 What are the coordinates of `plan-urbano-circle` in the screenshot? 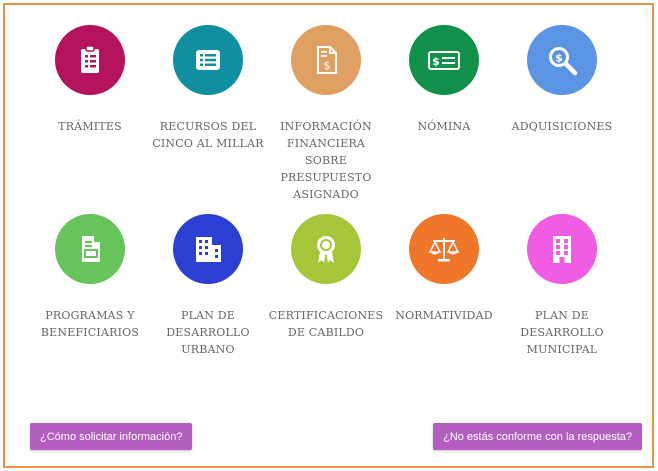 It's located at (208, 249).